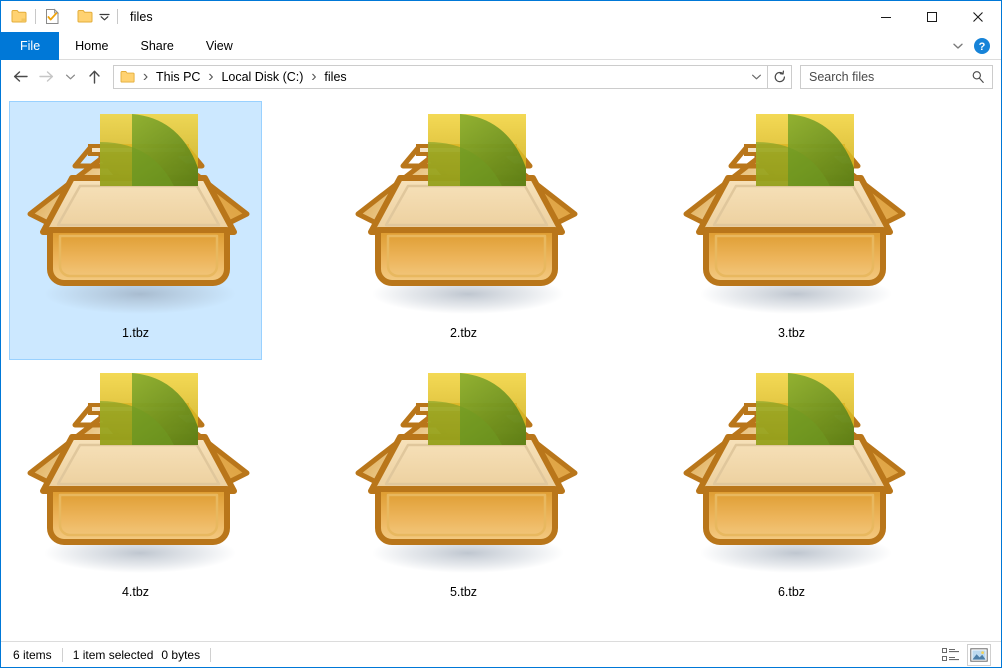  I want to click on file-item: 4.tbz, so click(135, 489).